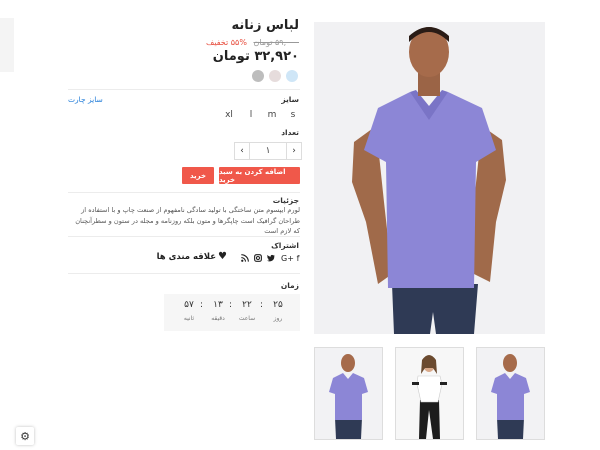 This screenshot has height=450, width=600. Describe the element at coordinates (272, 115) in the screenshot. I see `size-option-m: m` at that location.